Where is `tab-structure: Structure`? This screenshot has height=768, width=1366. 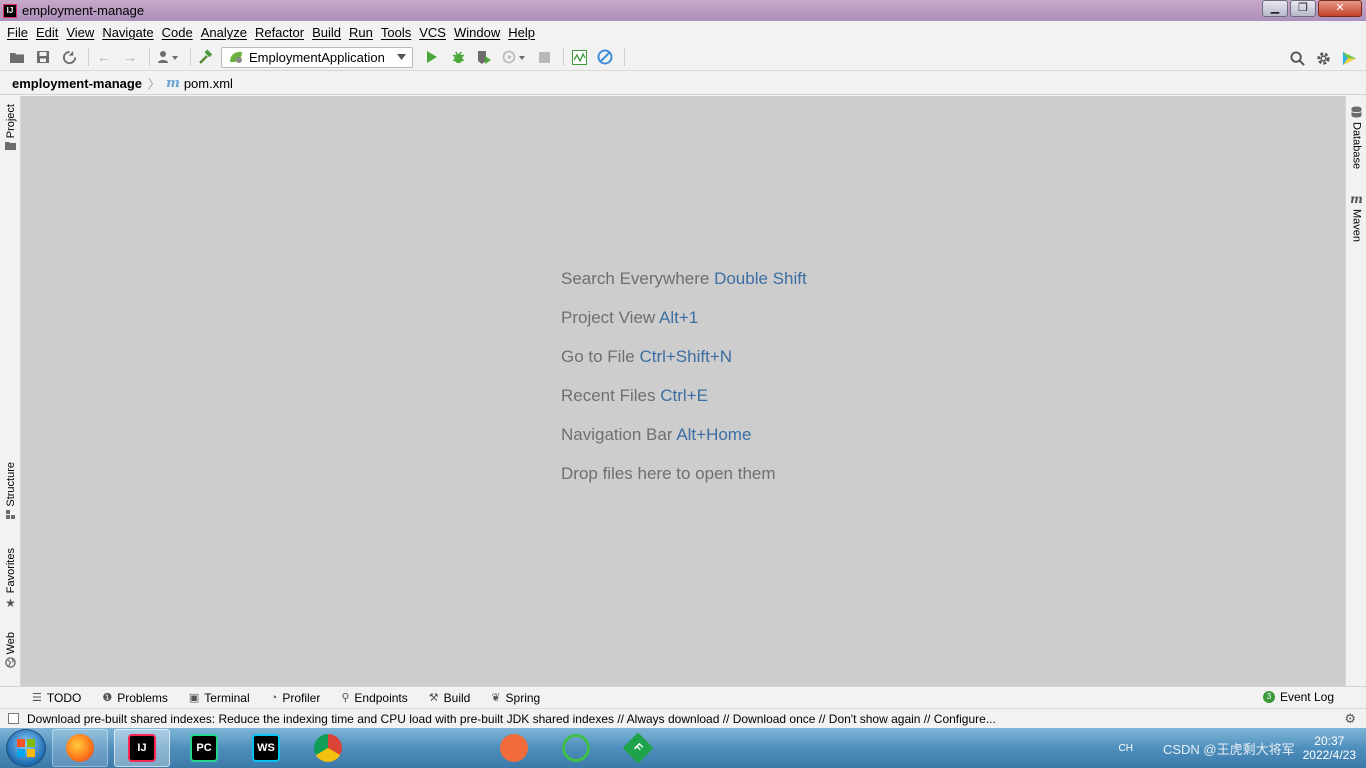 tab-structure: Structure is located at coordinates (10, 491).